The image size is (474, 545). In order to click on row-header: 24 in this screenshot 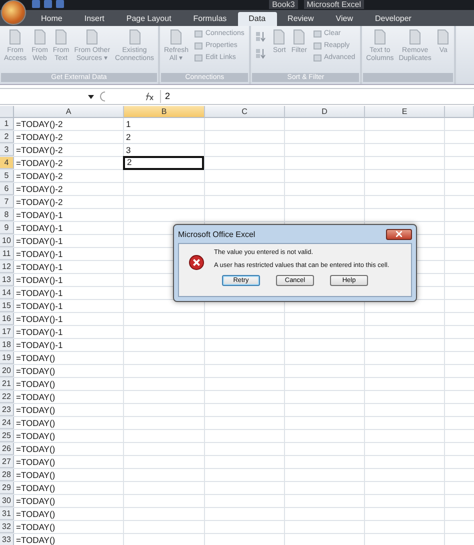, I will do `click(7, 423)`.